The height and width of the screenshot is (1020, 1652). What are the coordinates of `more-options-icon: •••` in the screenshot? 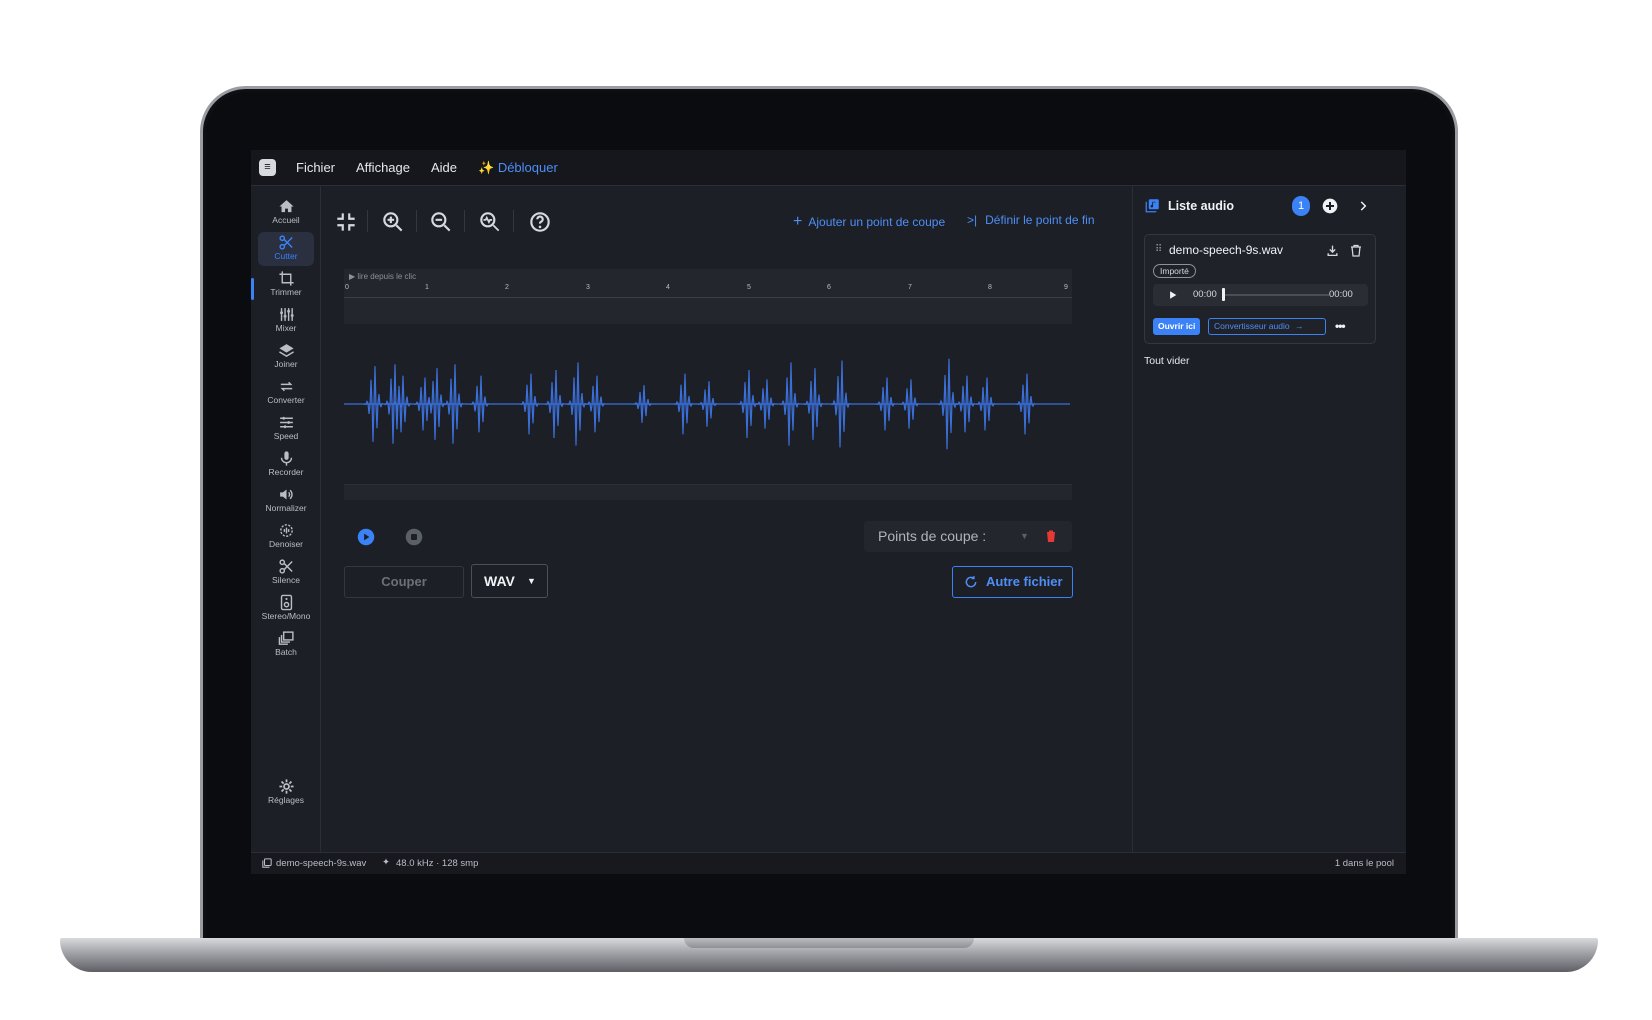 It's located at (1340, 326).